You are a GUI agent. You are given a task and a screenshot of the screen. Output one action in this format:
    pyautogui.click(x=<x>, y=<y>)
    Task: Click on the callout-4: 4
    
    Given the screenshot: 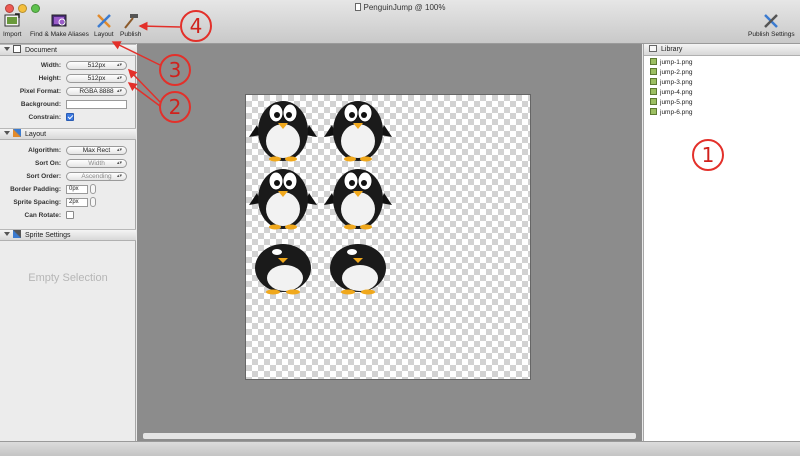 What is the action you would take?
    pyautogui.click(x=196, y=26)
    